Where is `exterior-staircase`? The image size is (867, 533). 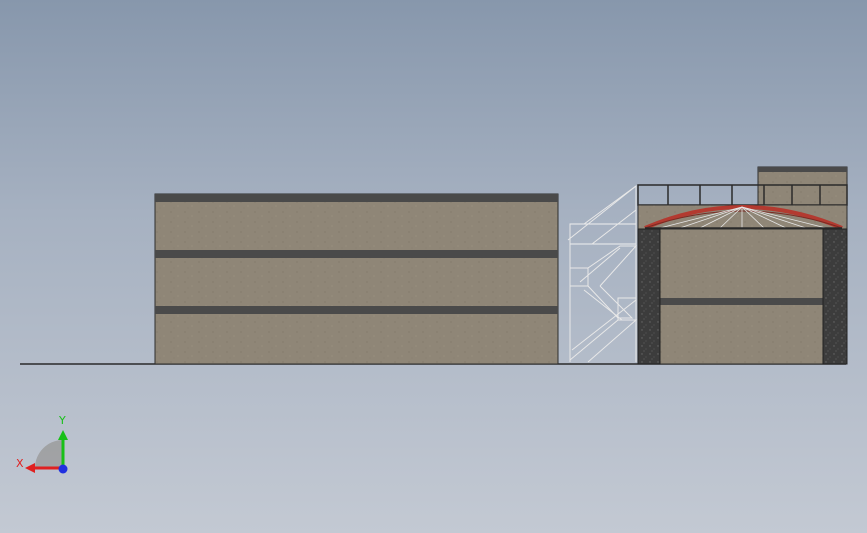 exterior-staircase is located at coordinates (602, 274).